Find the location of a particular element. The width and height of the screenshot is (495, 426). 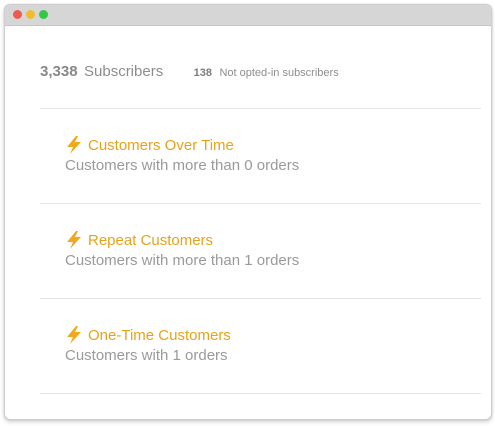

segment-description: Customers with 1 orders is located at coordinates (146, 355).